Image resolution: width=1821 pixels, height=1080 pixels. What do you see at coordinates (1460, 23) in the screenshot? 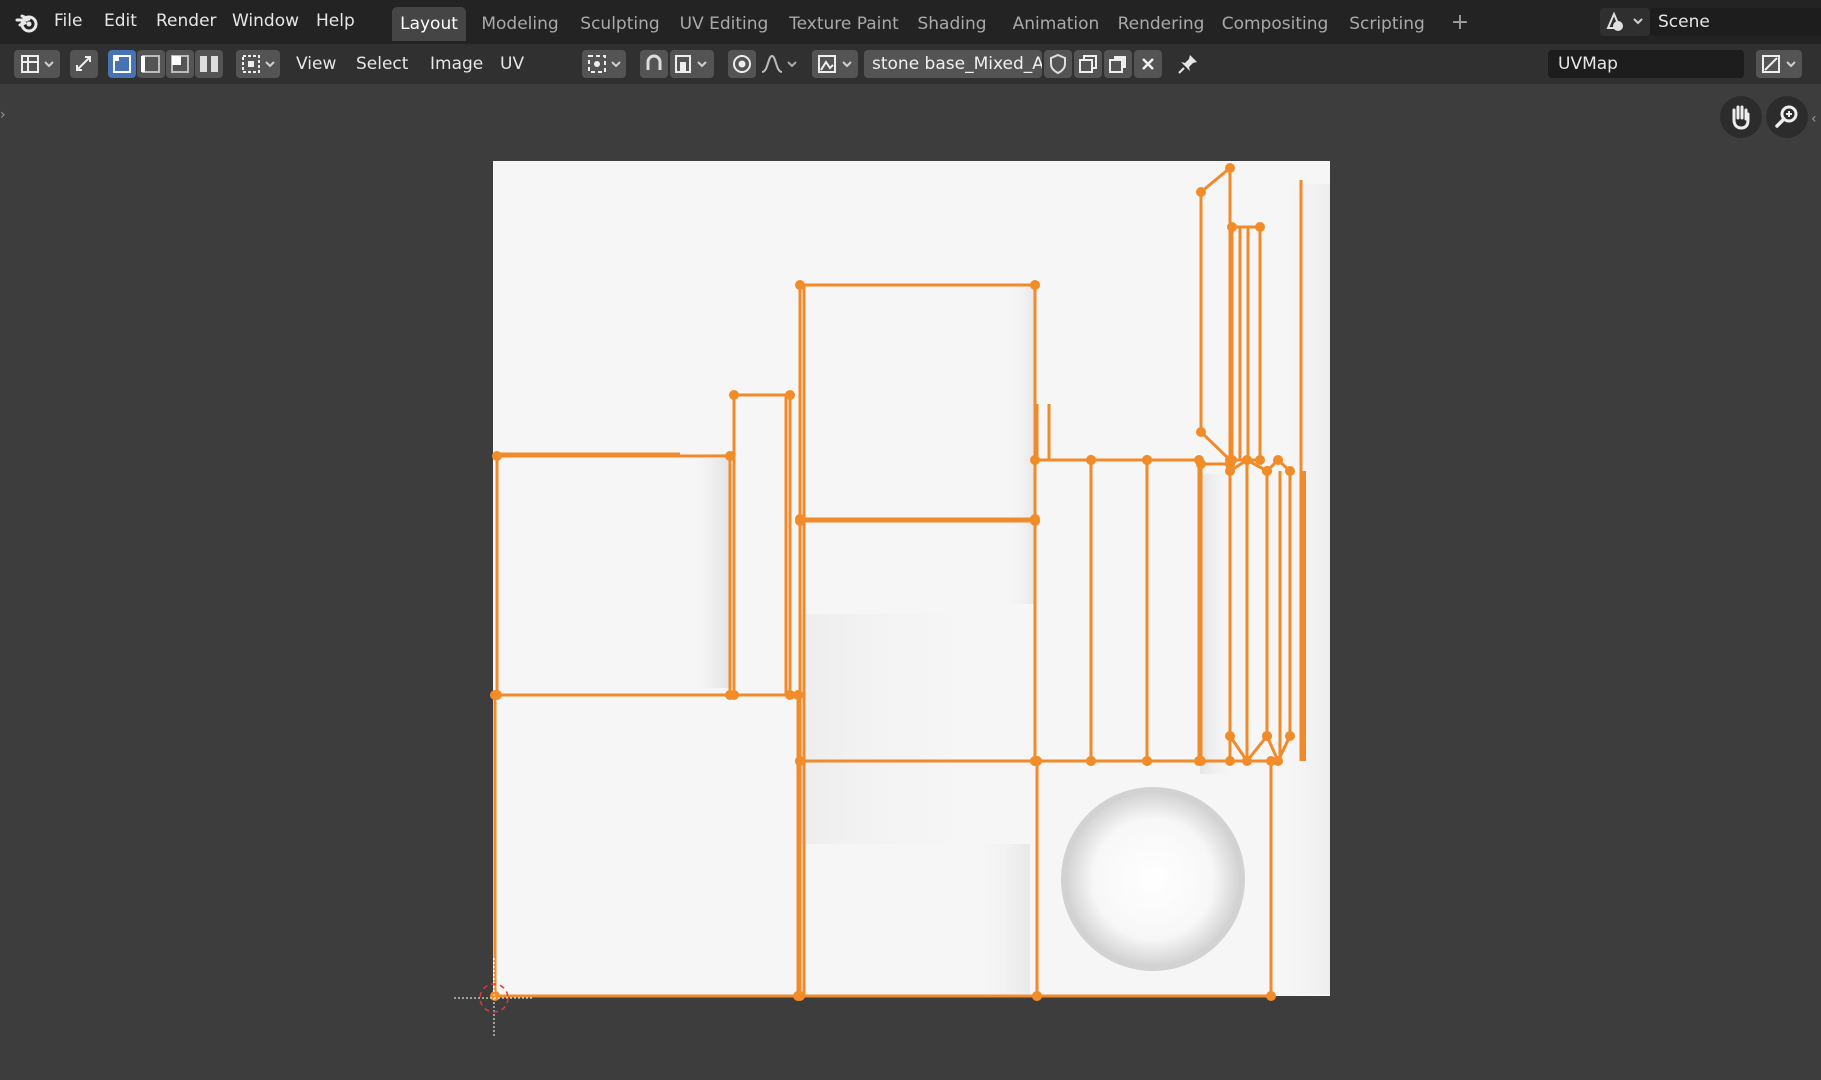
I see `add-workspace-button: +` at bounding box center [1460, 23].